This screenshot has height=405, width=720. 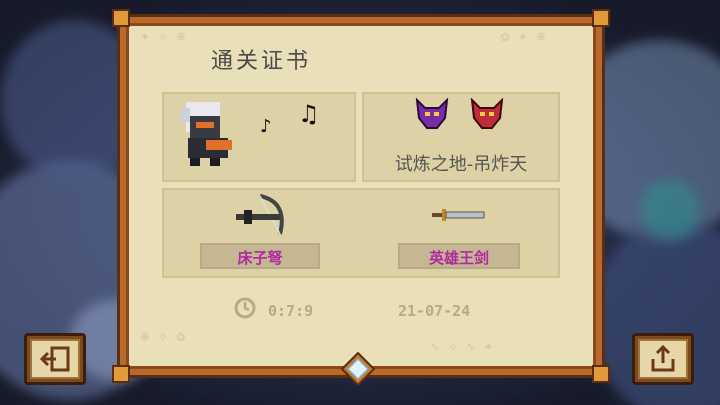 I want to click on crossbow-icon, so click(x=260, y=214).